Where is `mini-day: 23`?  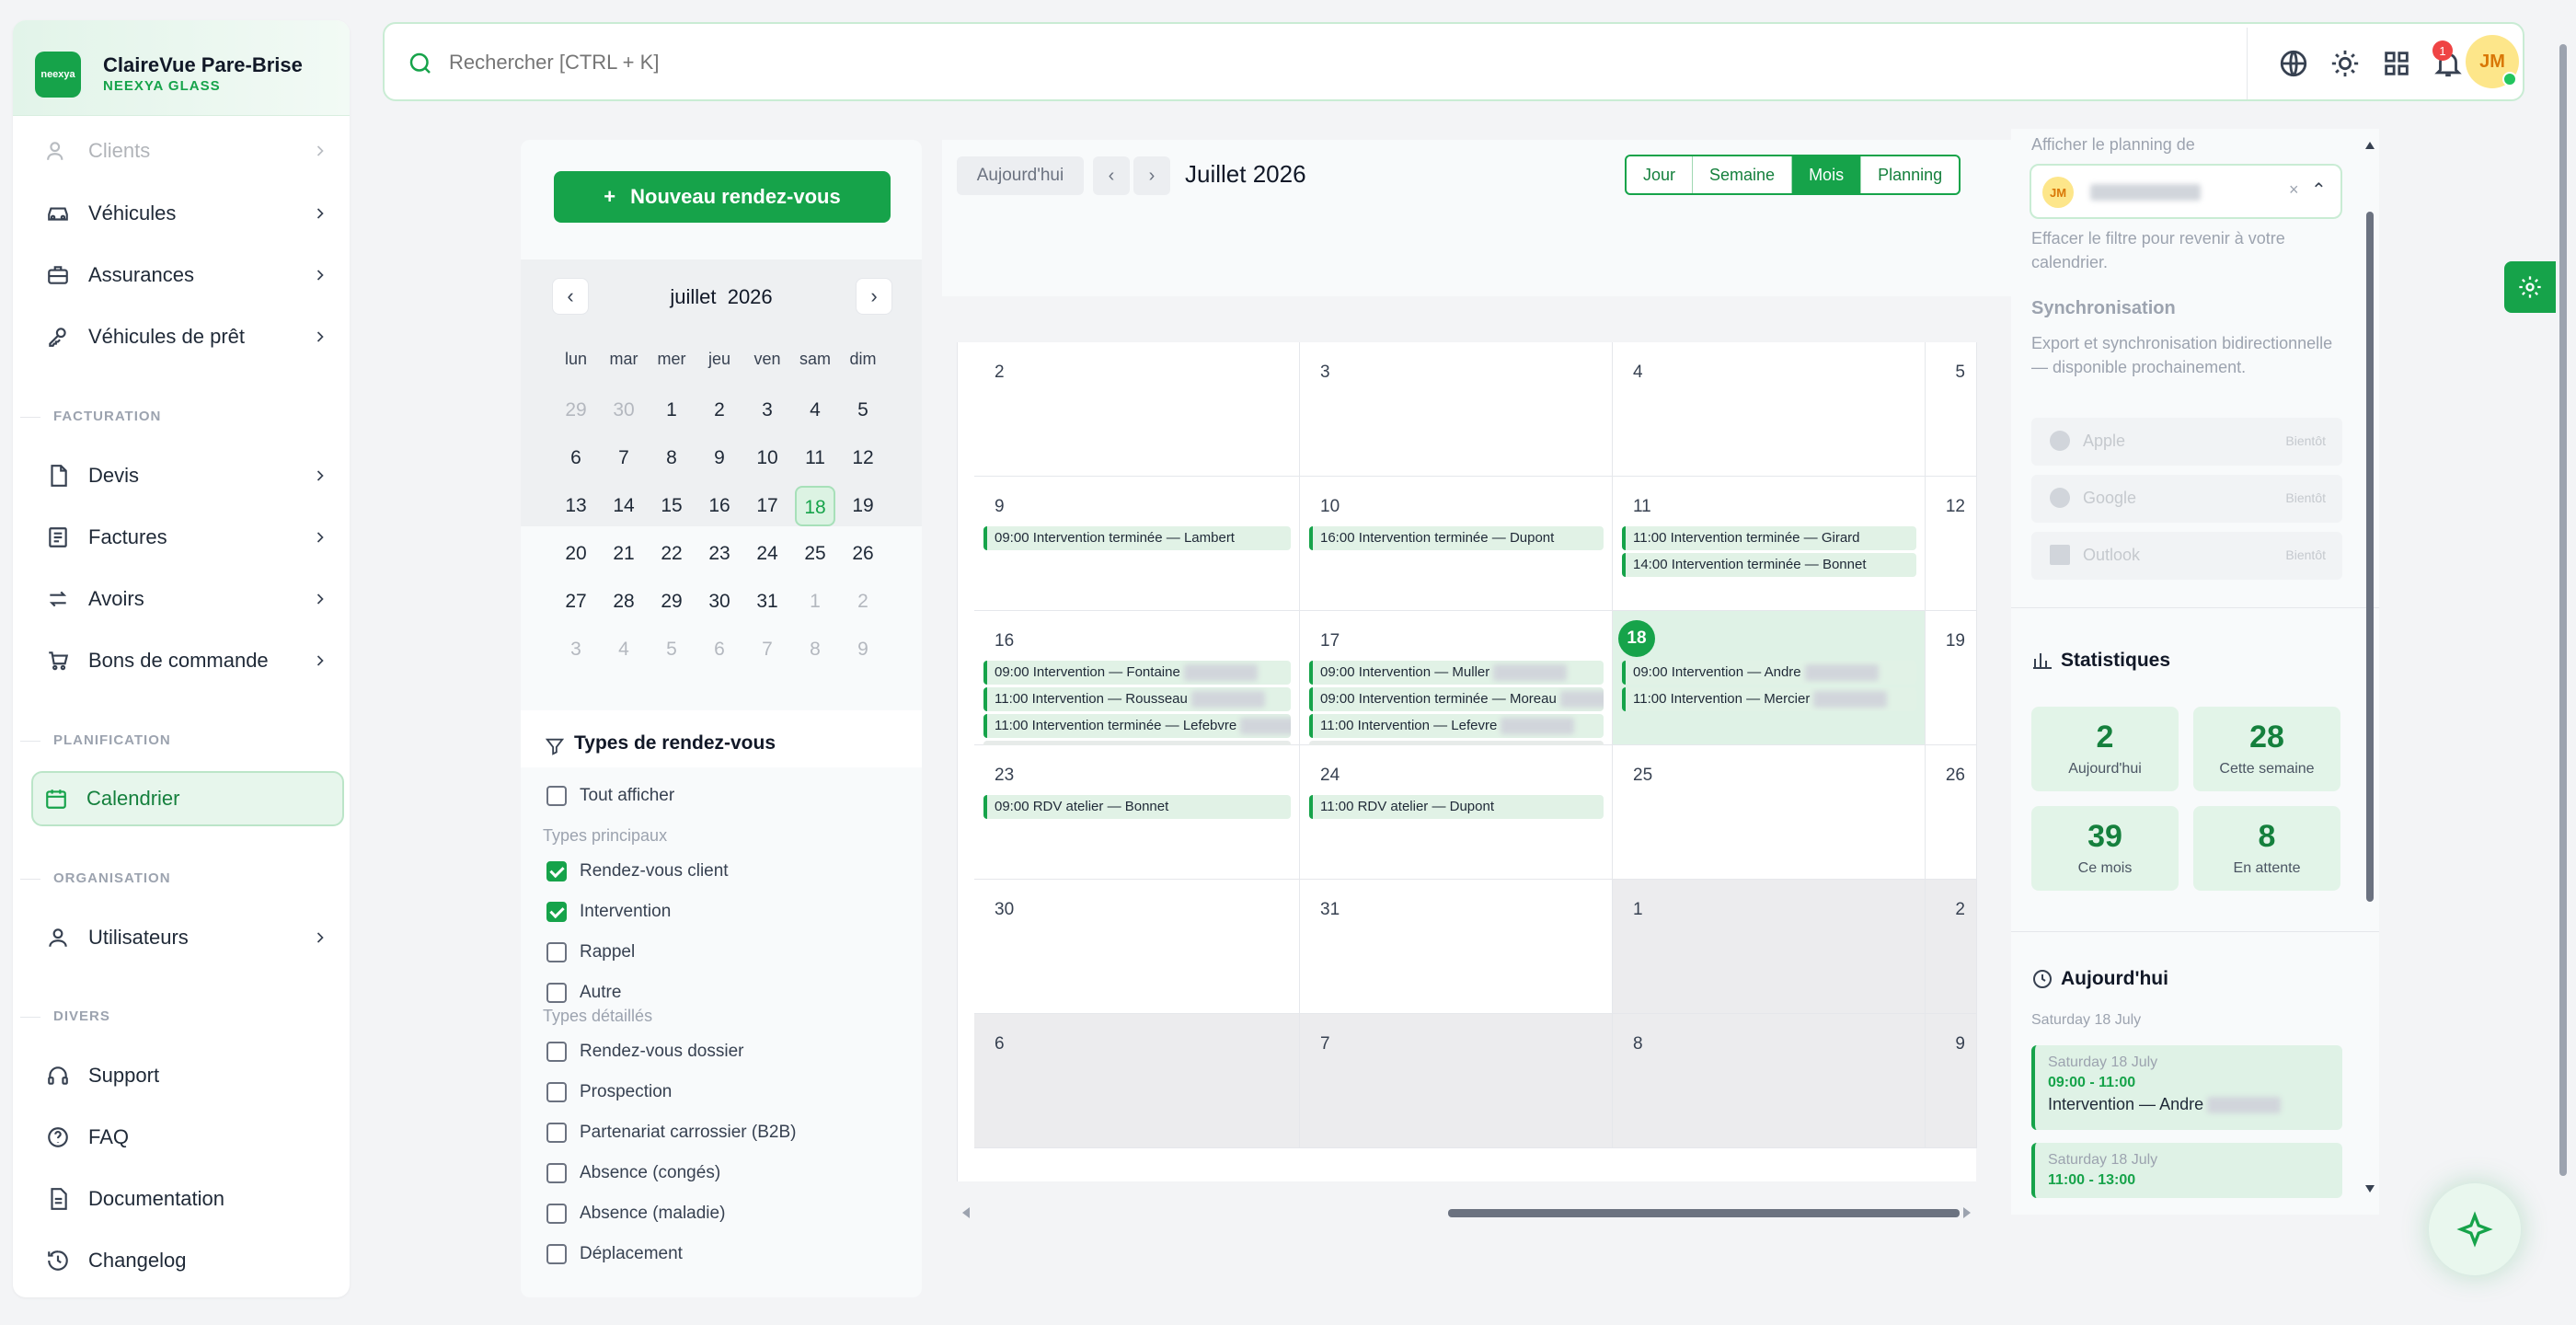 mini-day: 23 is located at coordinates (719, 554).